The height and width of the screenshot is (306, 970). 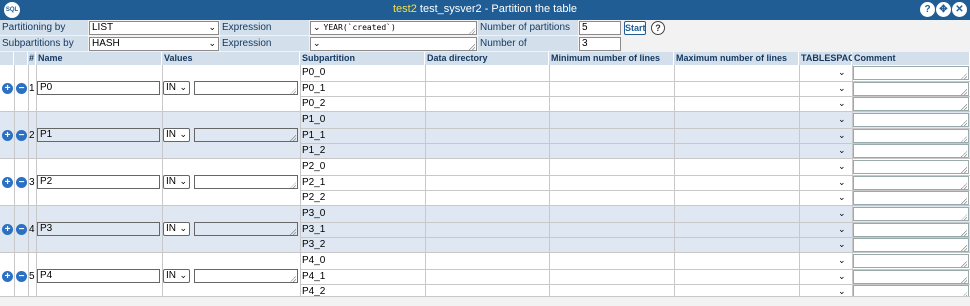 I want to click on sub-expression-input: ⌄, so click(x=393, y=44).